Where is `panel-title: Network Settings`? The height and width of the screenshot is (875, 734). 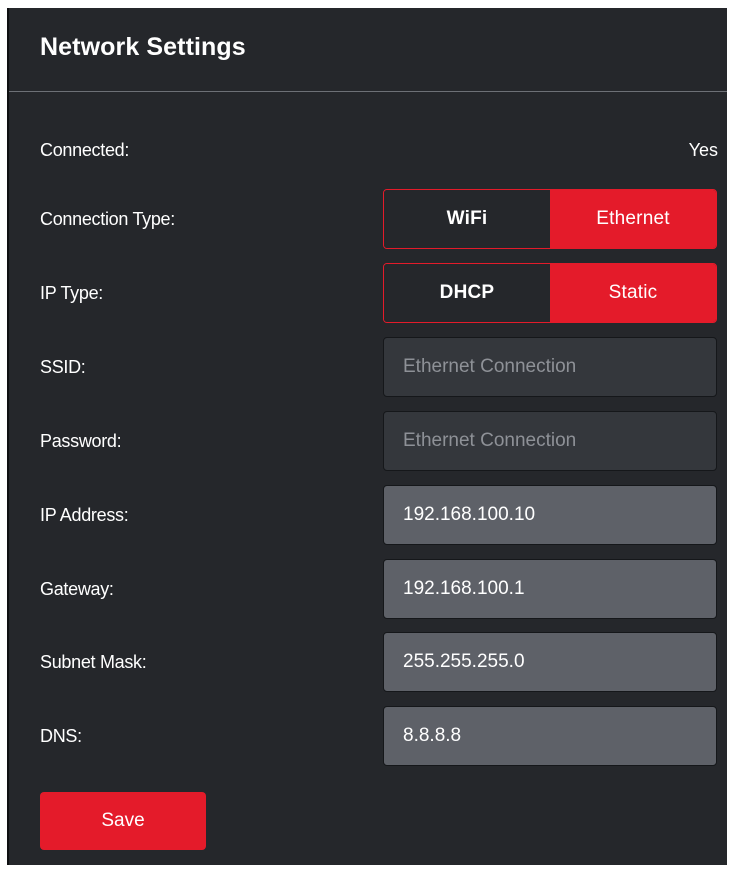
panel-title: Network Settings is located at coordinates (143, 47).